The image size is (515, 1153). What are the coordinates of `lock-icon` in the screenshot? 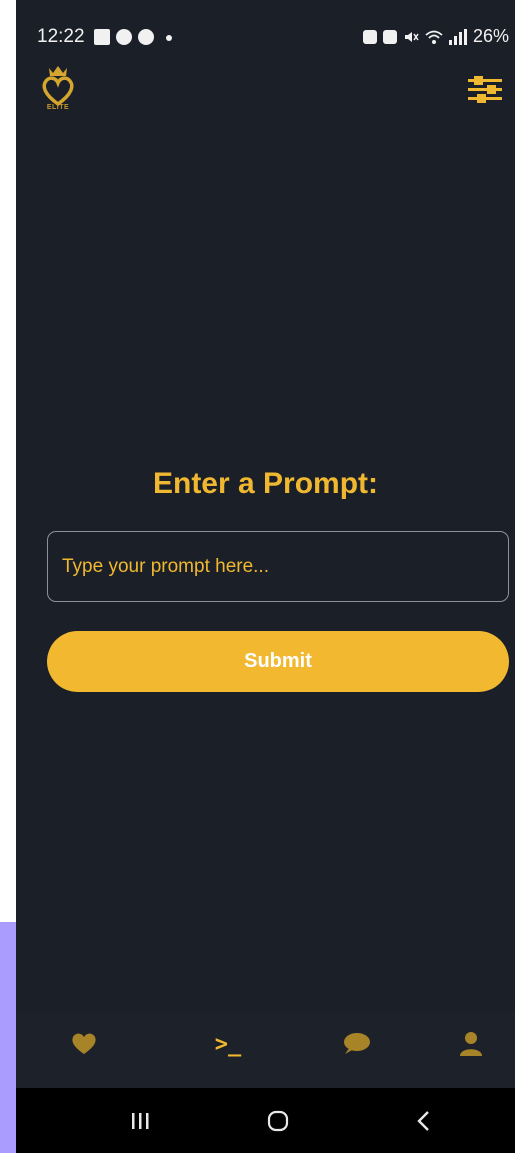 It's located at (369, 36).